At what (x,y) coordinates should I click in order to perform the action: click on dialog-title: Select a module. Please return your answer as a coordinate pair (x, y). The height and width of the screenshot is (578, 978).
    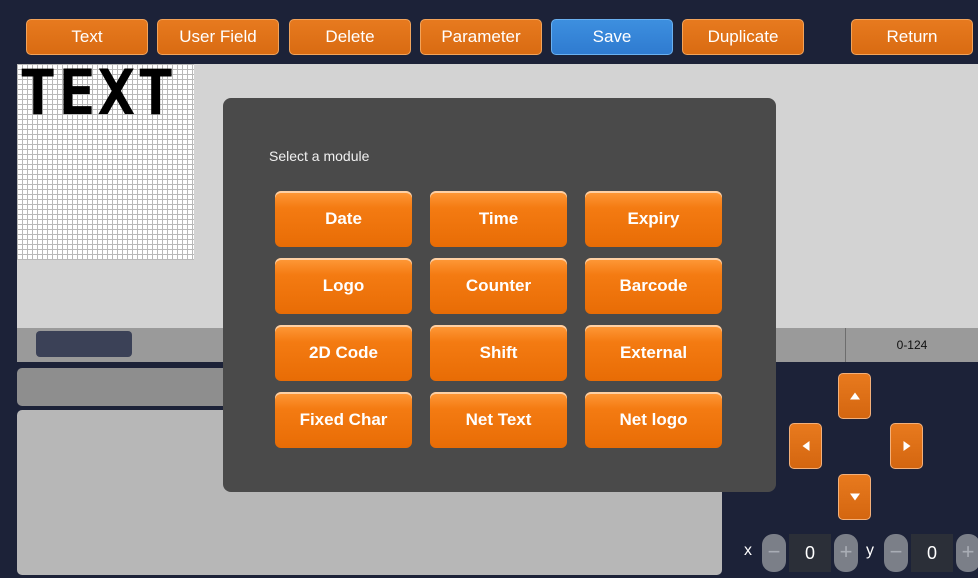
    Looking at the image, I should click on (319, 156).